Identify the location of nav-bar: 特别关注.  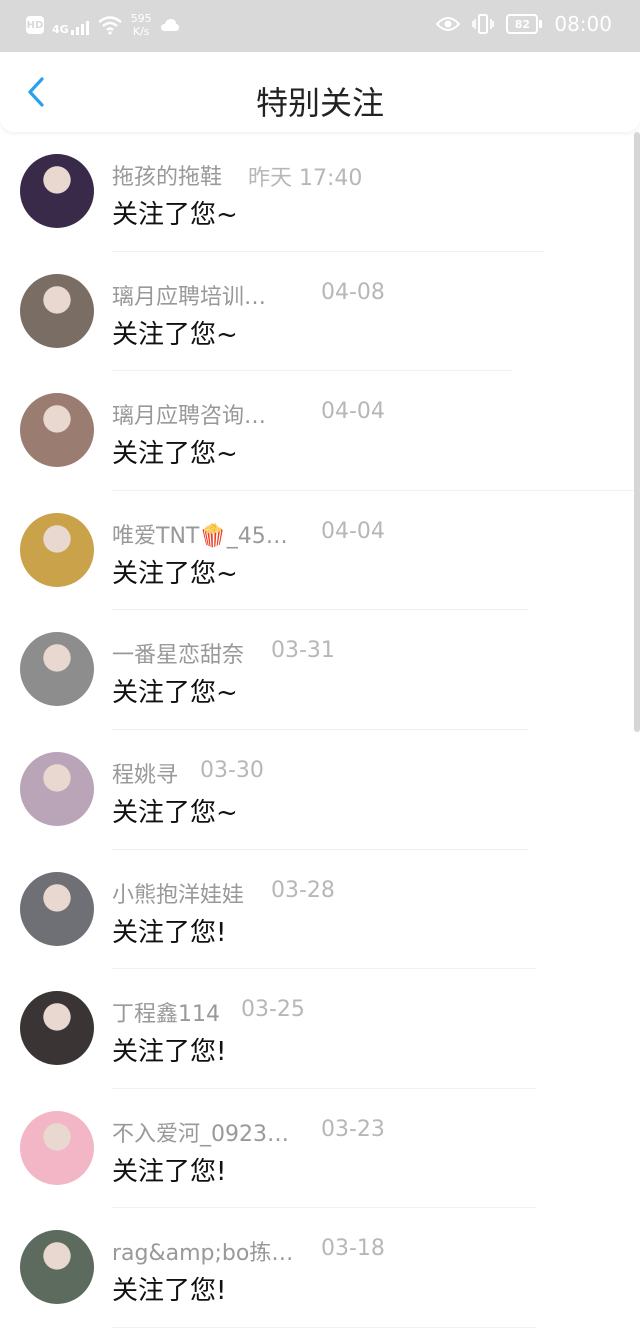
(320, 92).